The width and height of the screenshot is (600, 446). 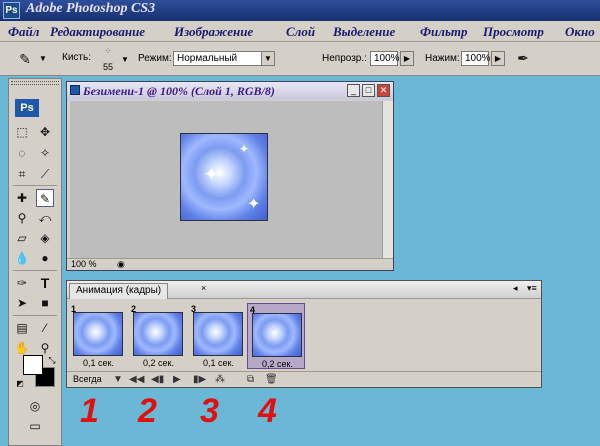 I want to click on menu-window: Окно, so click(x=580, y=32).